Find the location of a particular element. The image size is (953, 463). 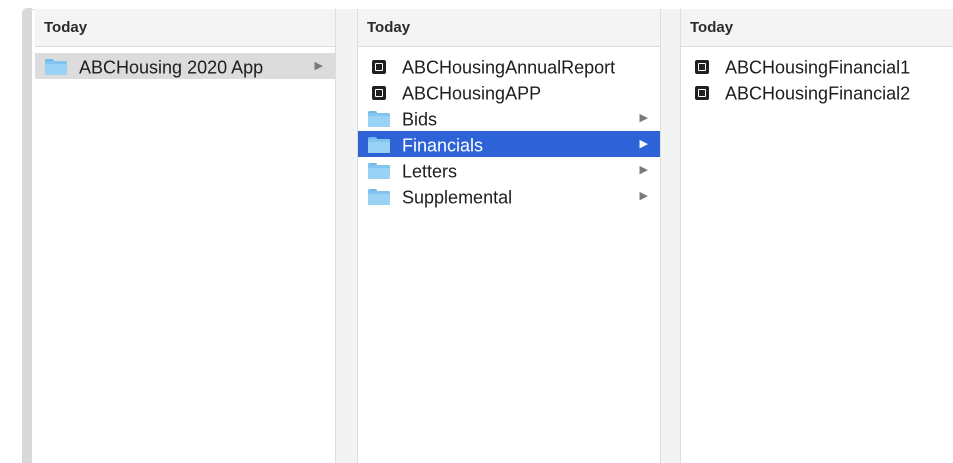

list-item-abchousingannualreport: ABCHousingAnnualReport is located at coordinates (509, 66).